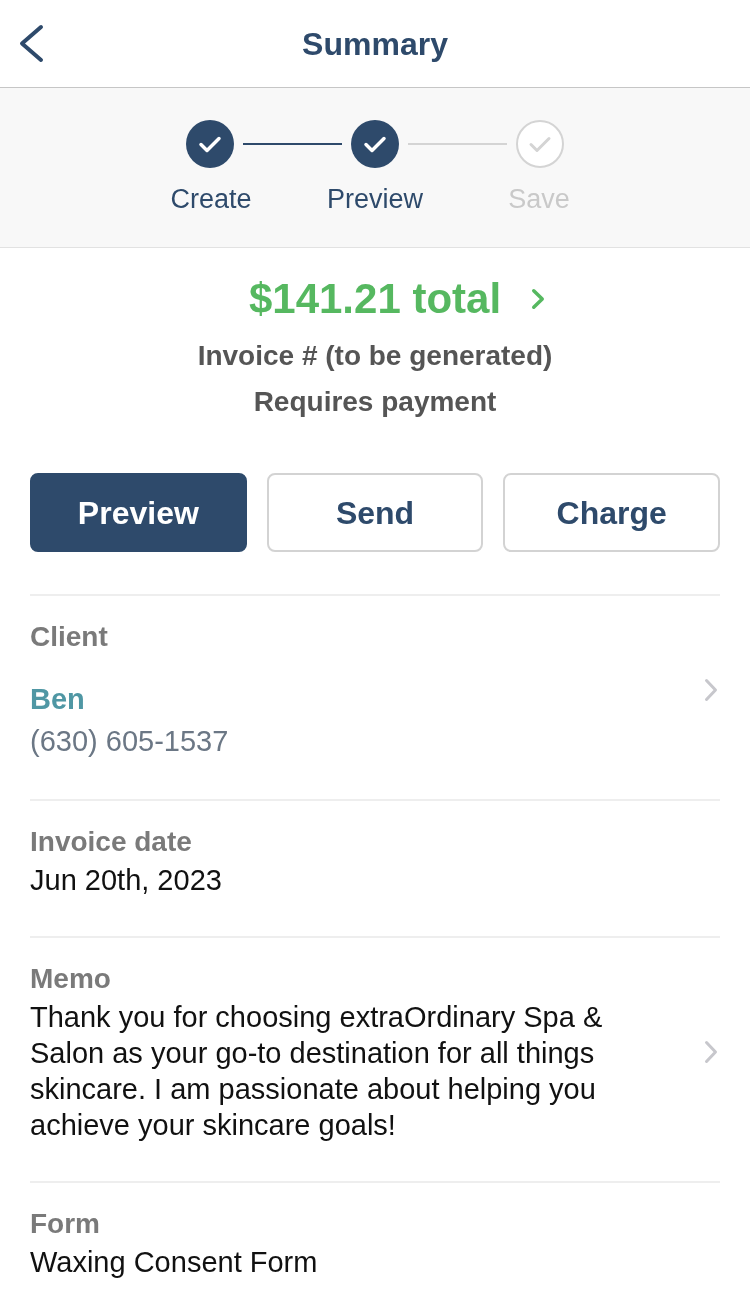 The image size is (750, 1294). I want to click on back-button, so click(31, 43).